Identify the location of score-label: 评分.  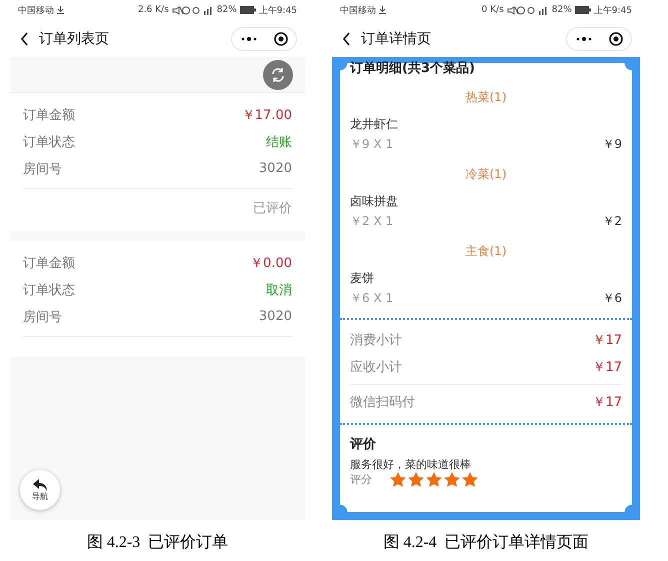
(361, 479).